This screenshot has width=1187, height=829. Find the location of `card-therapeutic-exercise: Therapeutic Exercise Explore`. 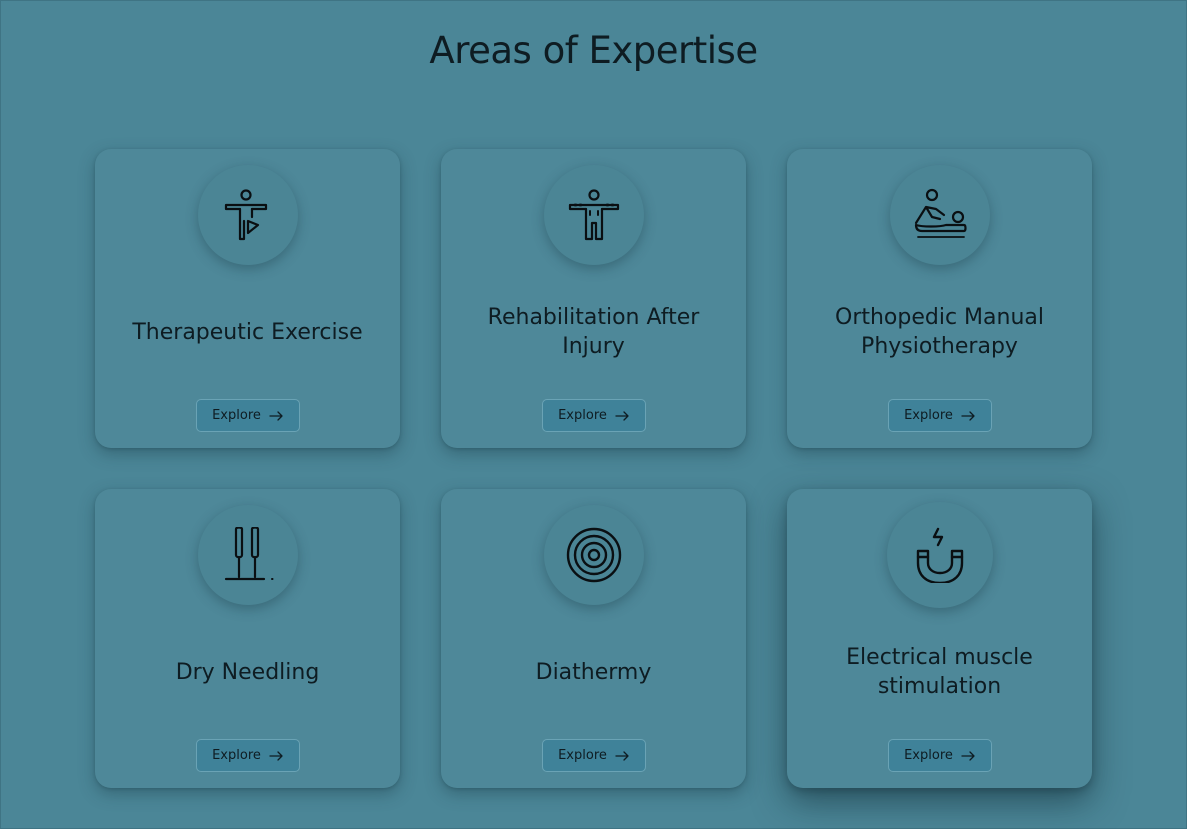

card-therapeutic-exercise: Therapeutic Exercise Explore is located at coordinates (247, 298).